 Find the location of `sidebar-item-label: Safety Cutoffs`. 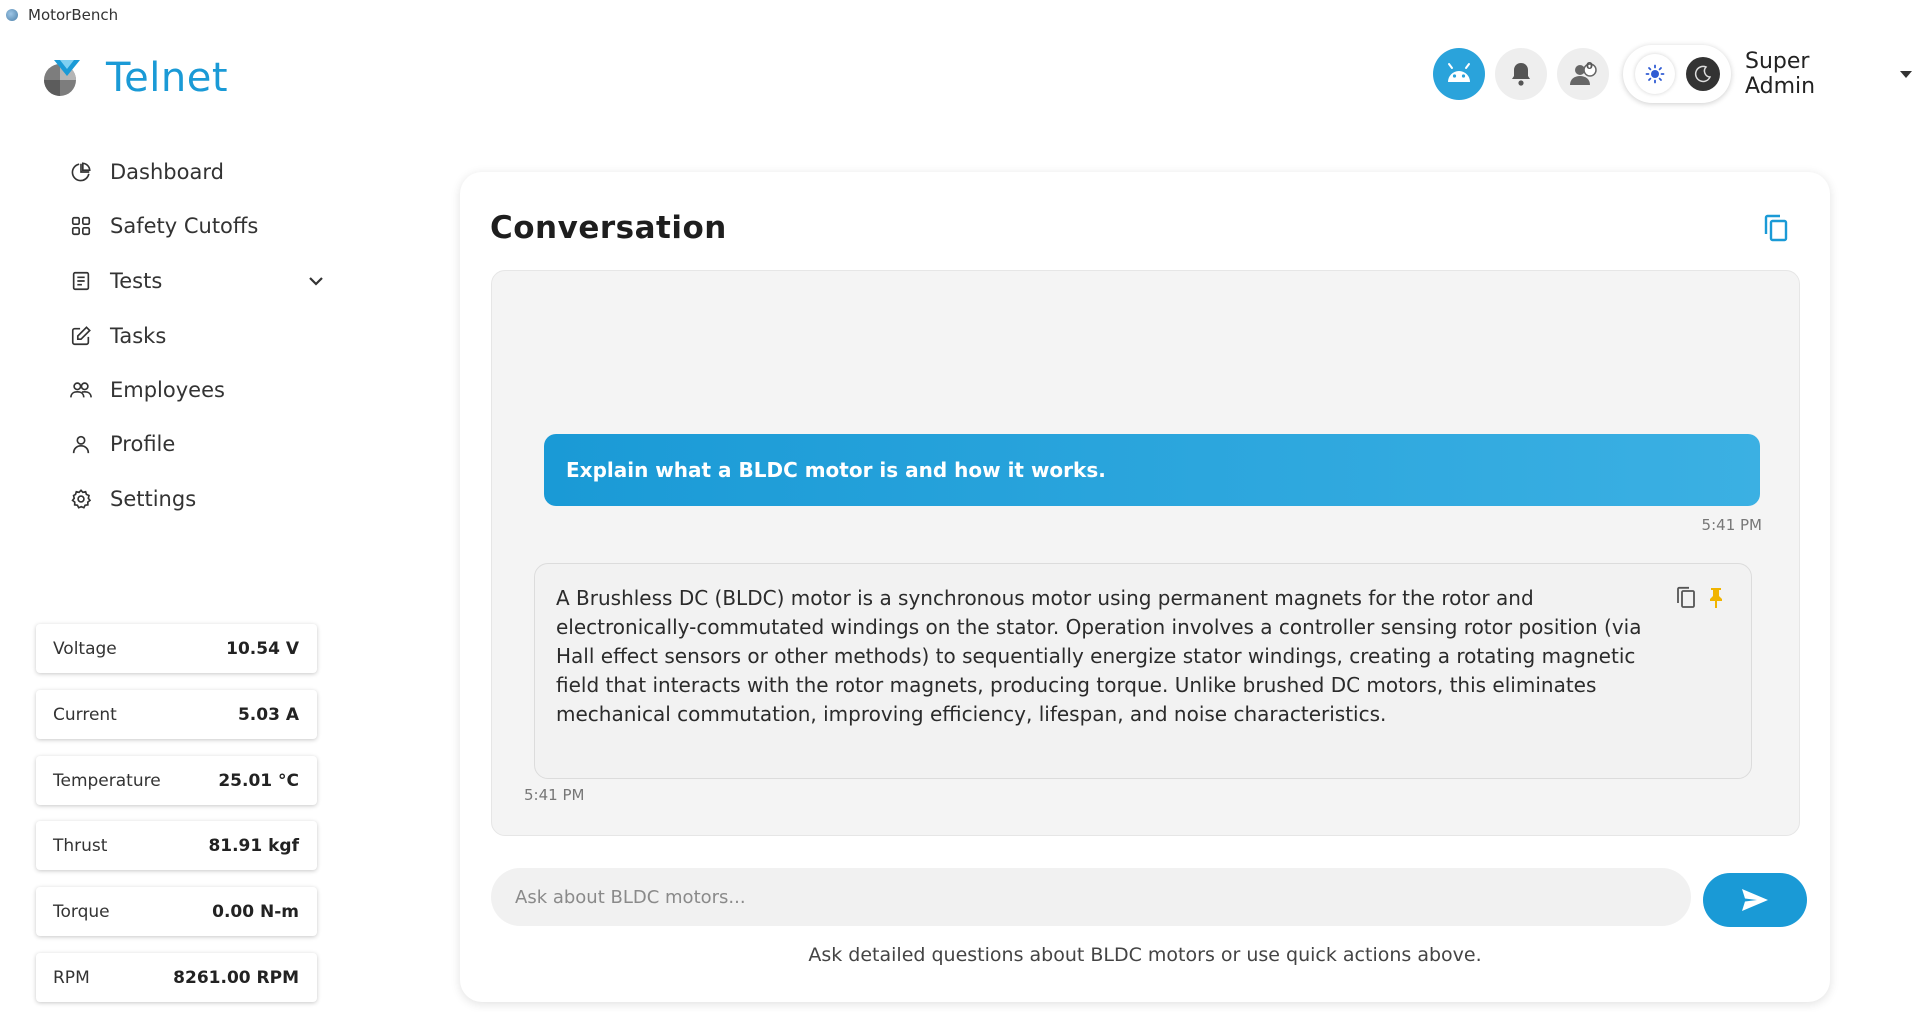

sidebar-item-label: Safety Cutoffs is located at coordinates (184, 226).